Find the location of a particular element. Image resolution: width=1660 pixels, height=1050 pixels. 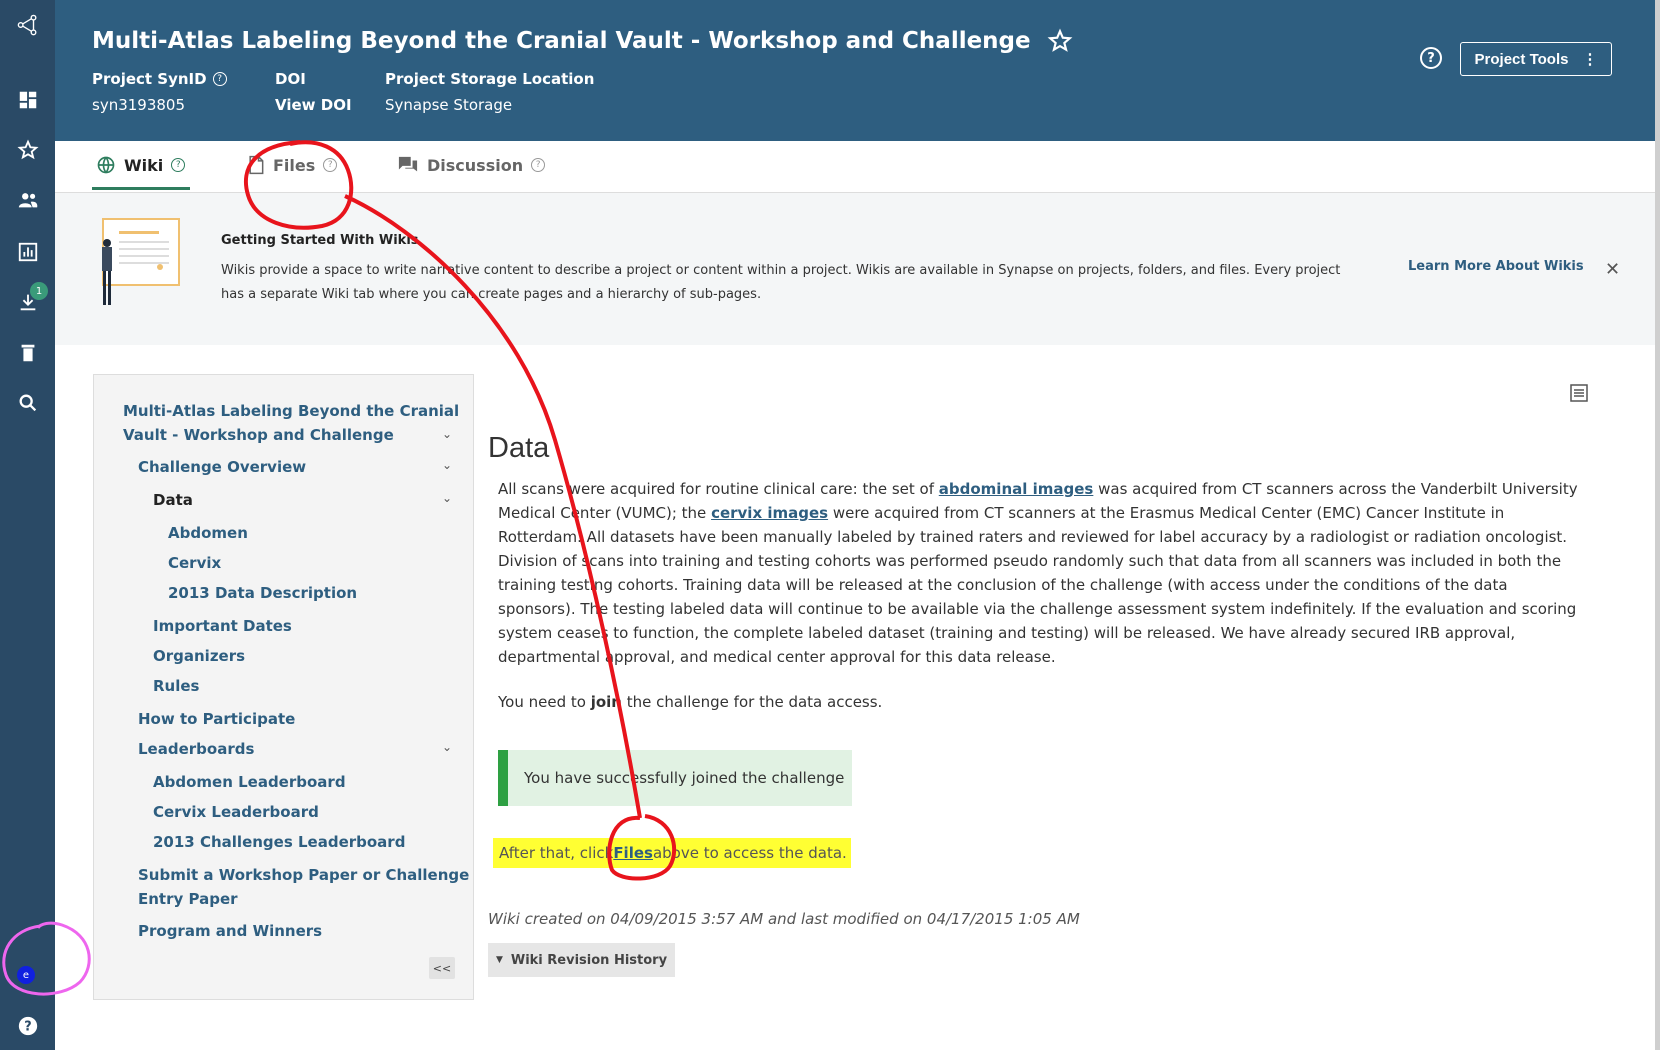

wiki-nav-root-line1: Multi-Atlas Labeling Beyond the Cranial is located at coordinates (291, 411).